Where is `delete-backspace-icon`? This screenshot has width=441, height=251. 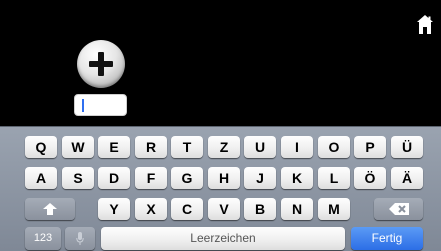 delete-backspace-icon is located at coordinates (398, 209).